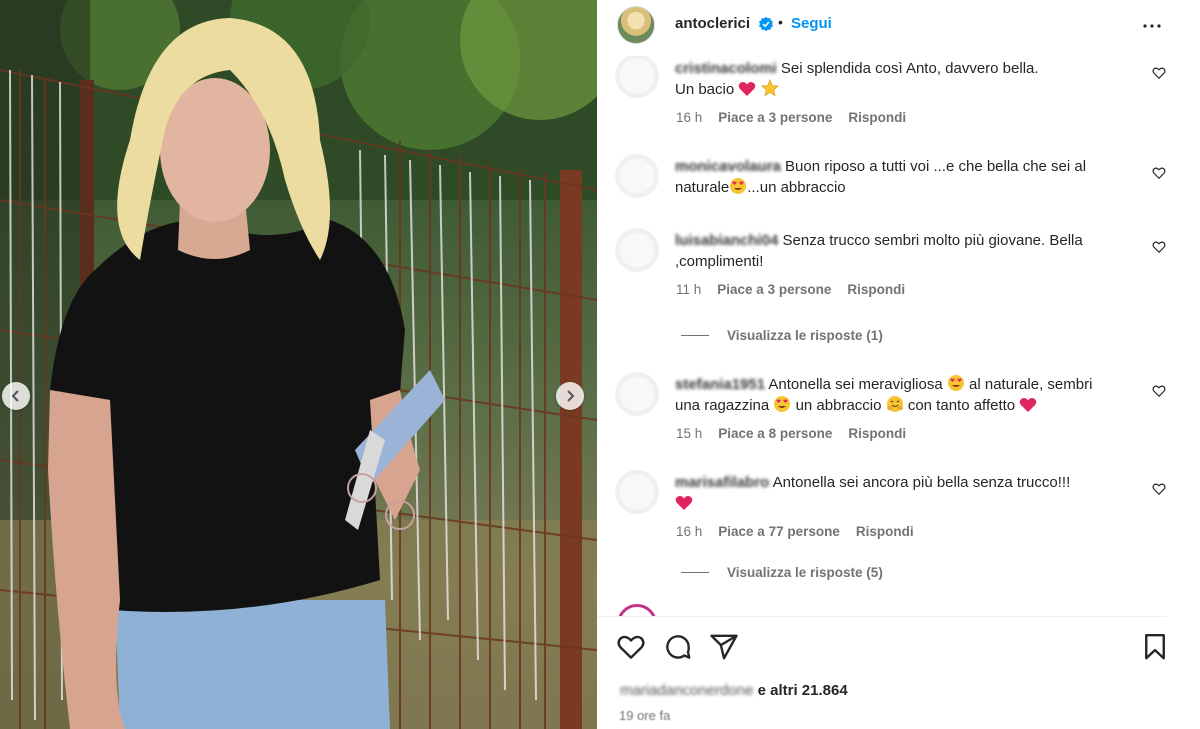  Describe the element at coordinates (645, 715) in the screenshot. I see `post-timestamp: 19 ore fa` at that location.